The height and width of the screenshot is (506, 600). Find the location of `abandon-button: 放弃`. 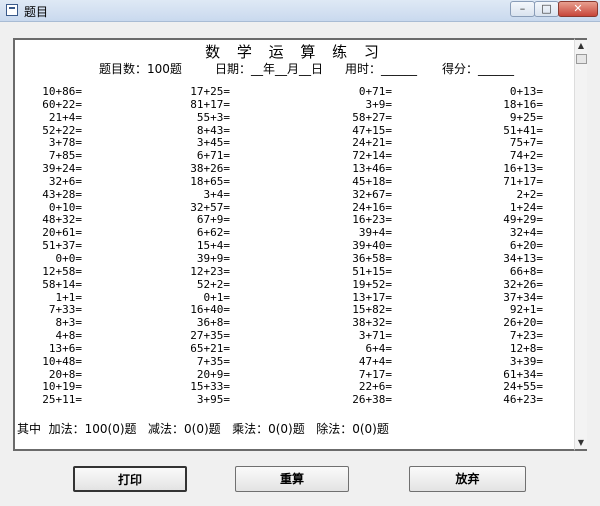

abandon-button: 放弃 is located at coordinates (467, 479).